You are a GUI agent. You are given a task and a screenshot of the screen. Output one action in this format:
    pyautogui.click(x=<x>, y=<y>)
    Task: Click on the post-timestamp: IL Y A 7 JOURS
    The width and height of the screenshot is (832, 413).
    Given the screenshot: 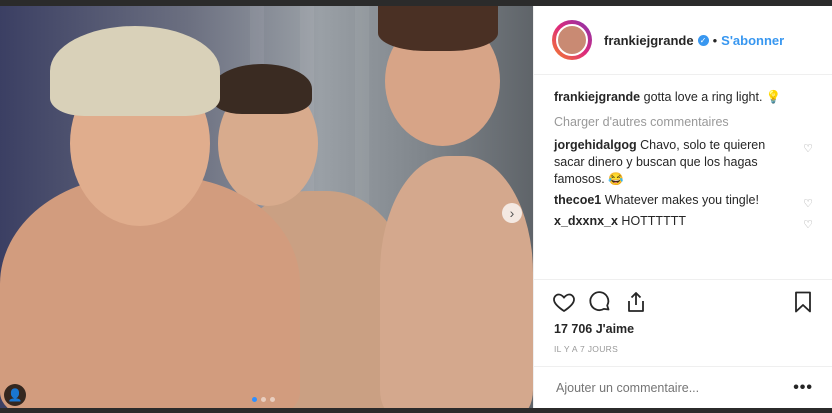 What is the action you would take?
    pyautogui.click(x=683, y=345)
    